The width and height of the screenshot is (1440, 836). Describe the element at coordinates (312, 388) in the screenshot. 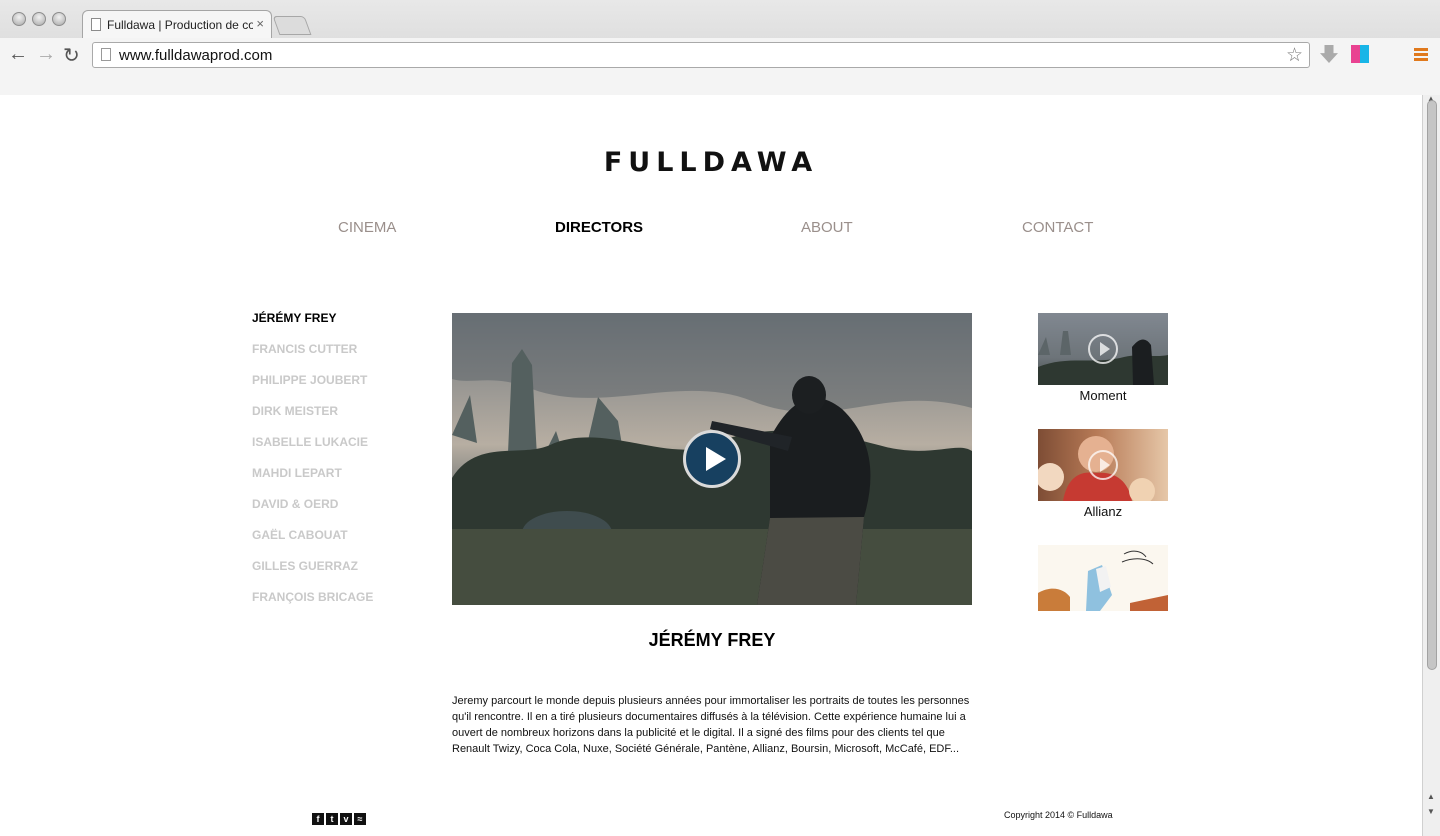

I see `director-item: PHILIPPE JOUBERT` at that location.